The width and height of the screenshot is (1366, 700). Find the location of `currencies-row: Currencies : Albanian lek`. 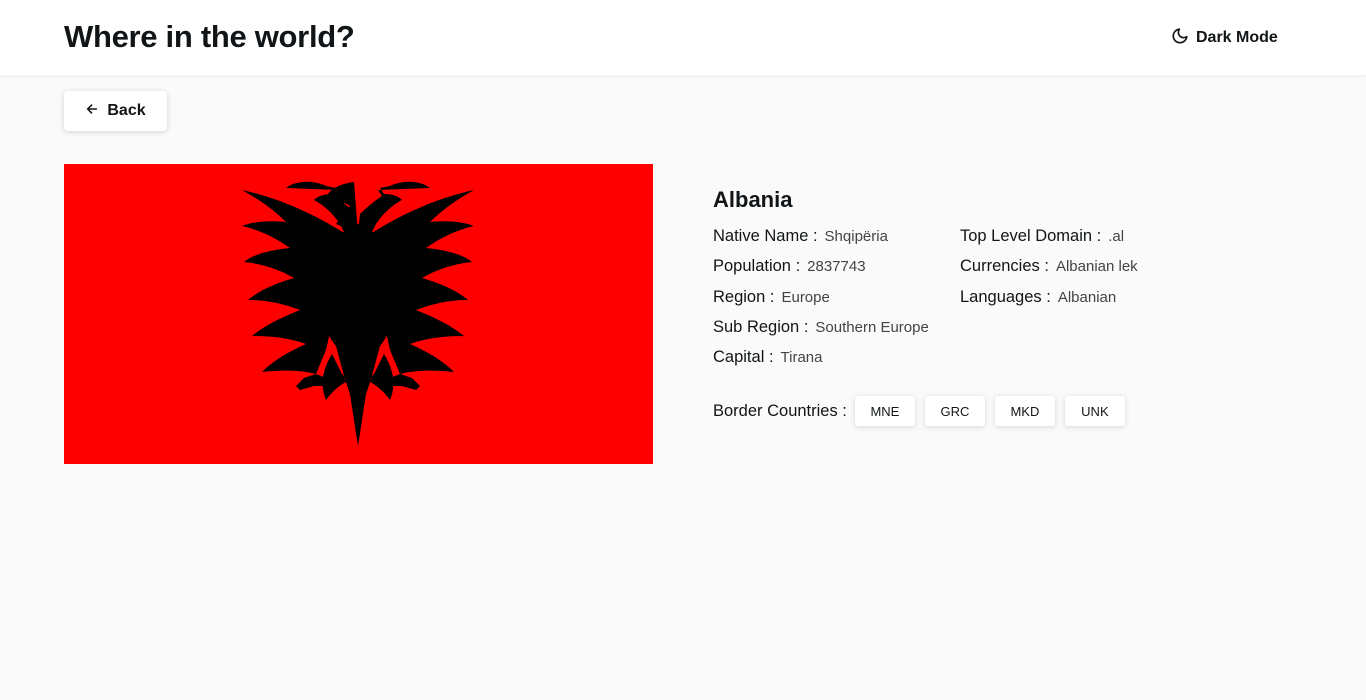

currencies-row: Currencies : Albanian lek is located at coordinates (1049, 272).